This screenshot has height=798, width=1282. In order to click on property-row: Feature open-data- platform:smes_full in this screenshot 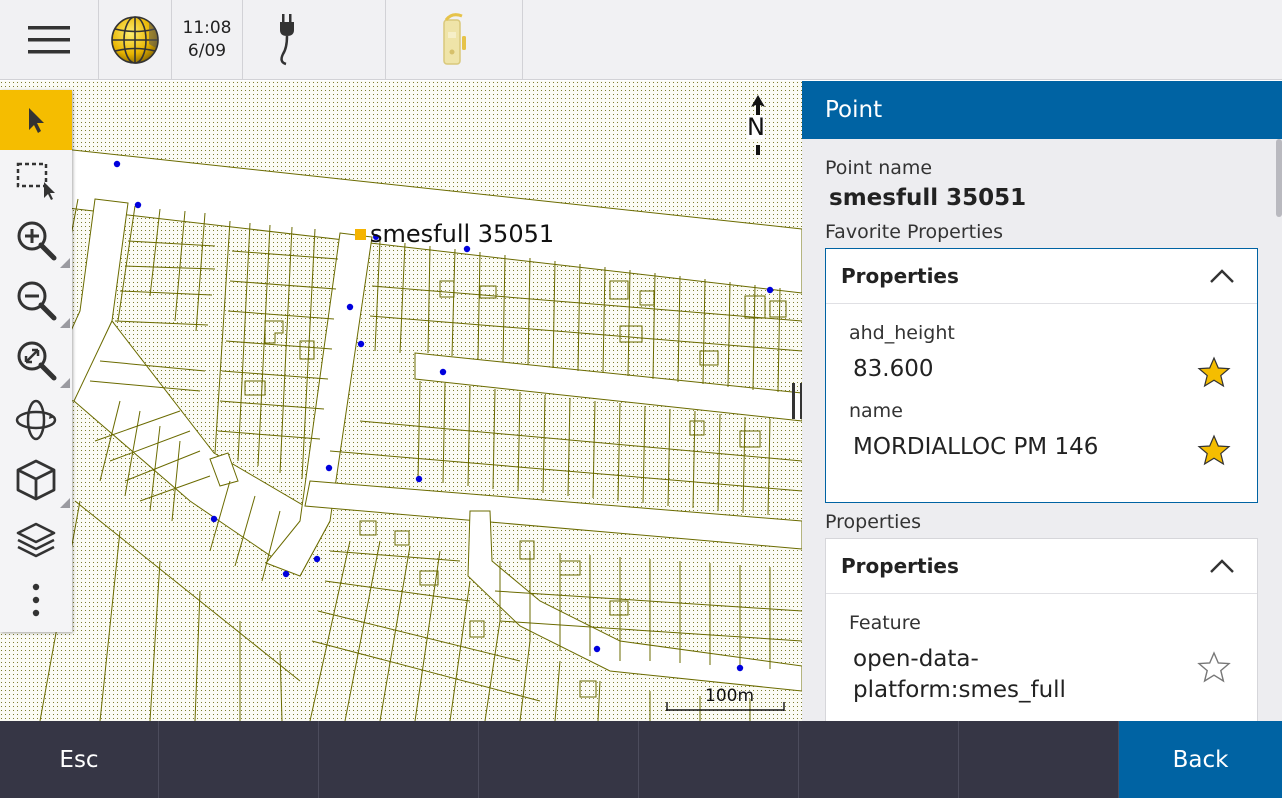, I will do `click(1041, 650)`.